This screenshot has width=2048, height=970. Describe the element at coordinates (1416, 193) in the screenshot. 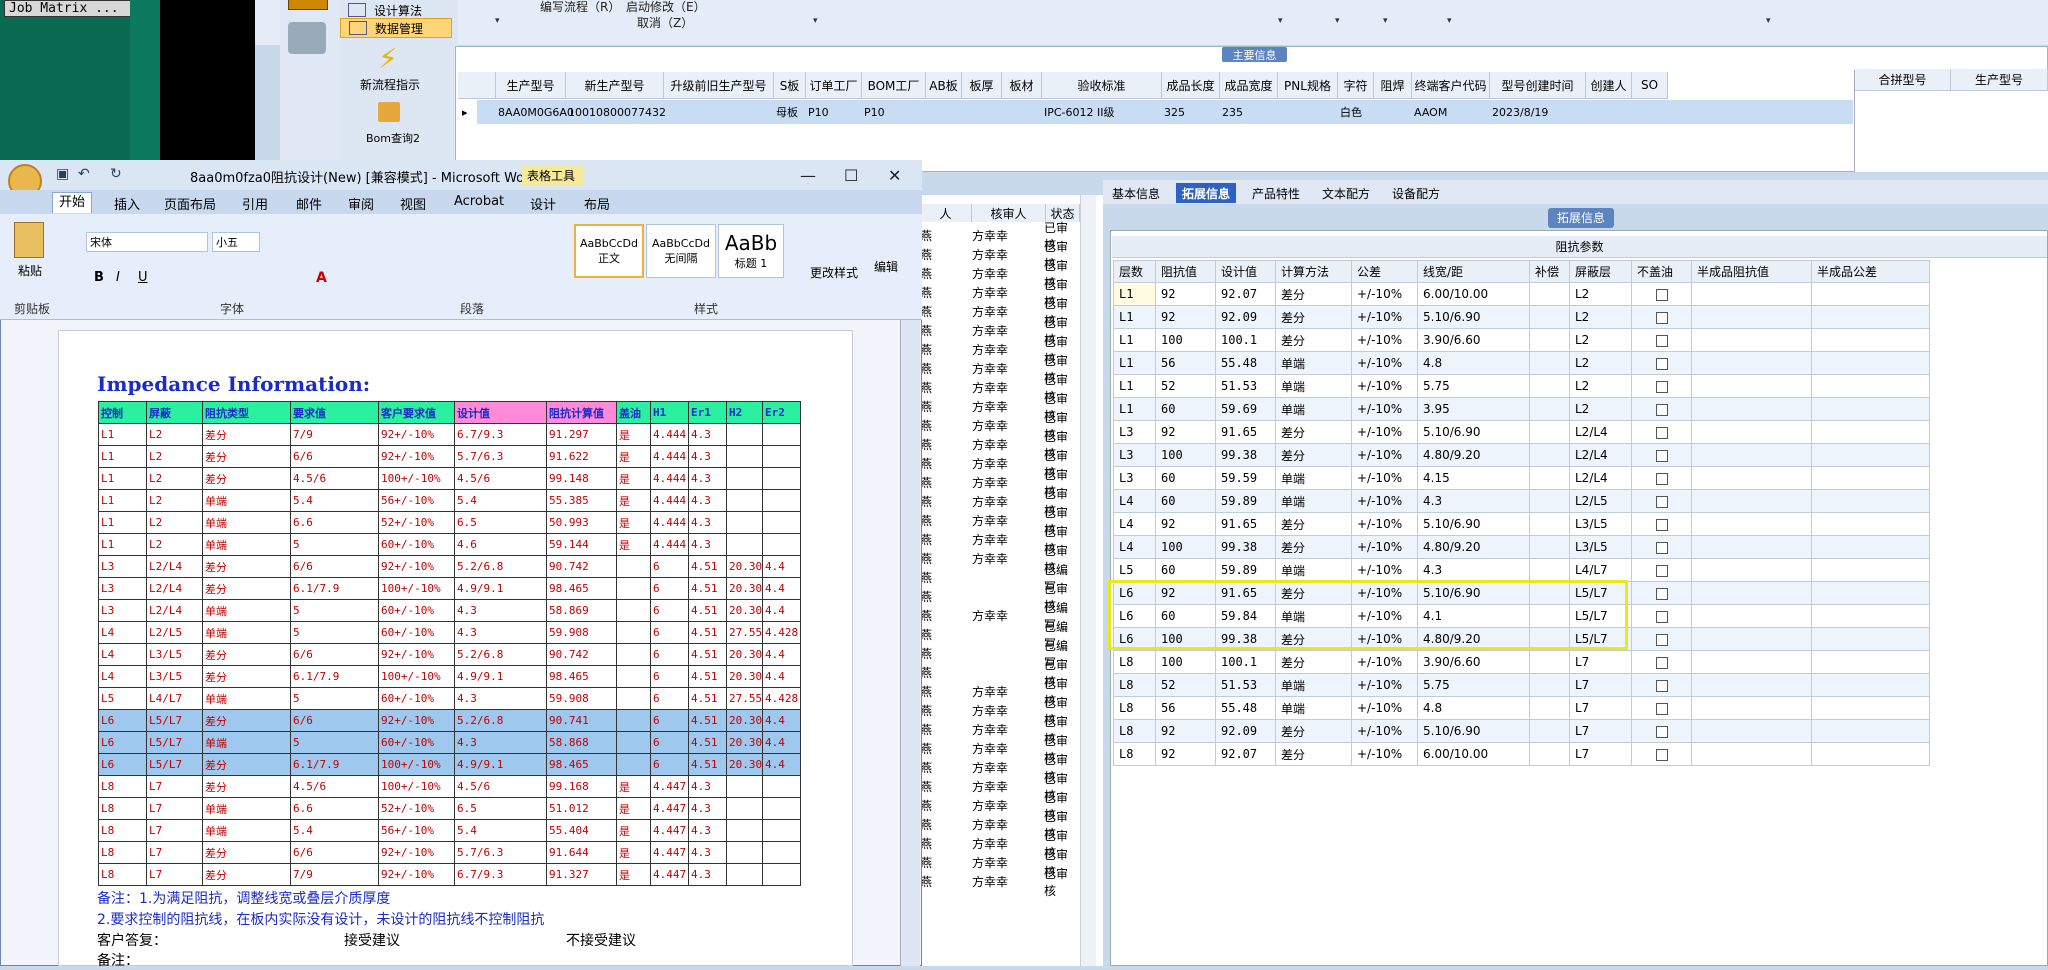

I see `tab-device-recipe: 设备配方` at that location.